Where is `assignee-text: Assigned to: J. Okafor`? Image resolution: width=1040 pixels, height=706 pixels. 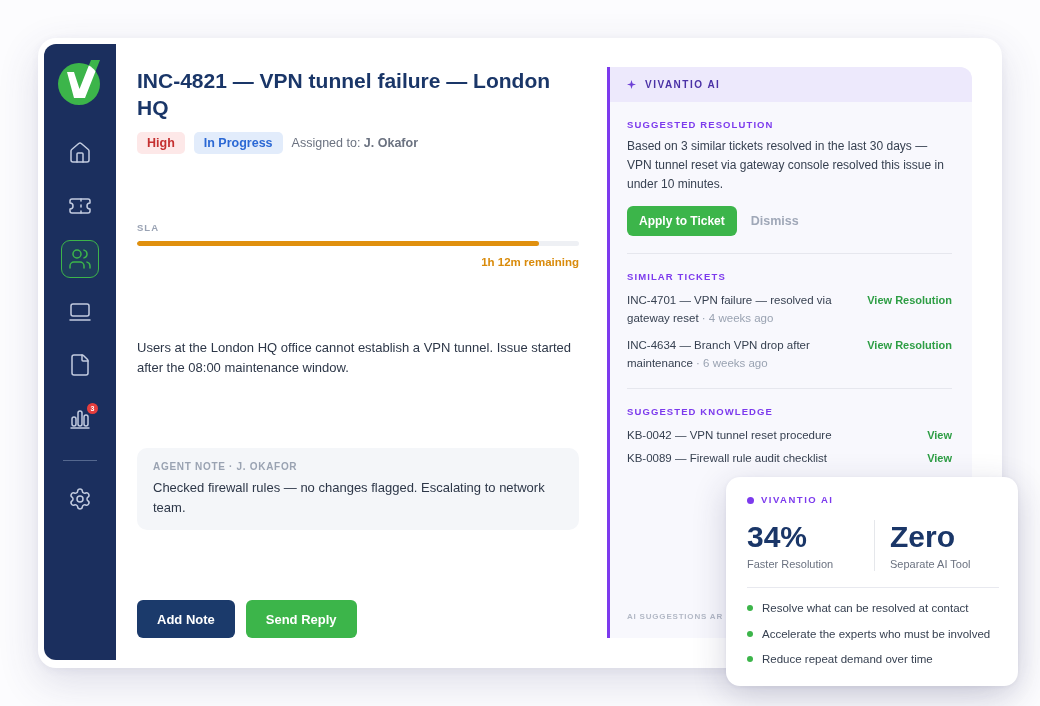 assignee-text: Assigned to: J. Okafor is located at coordinates (354, 143).